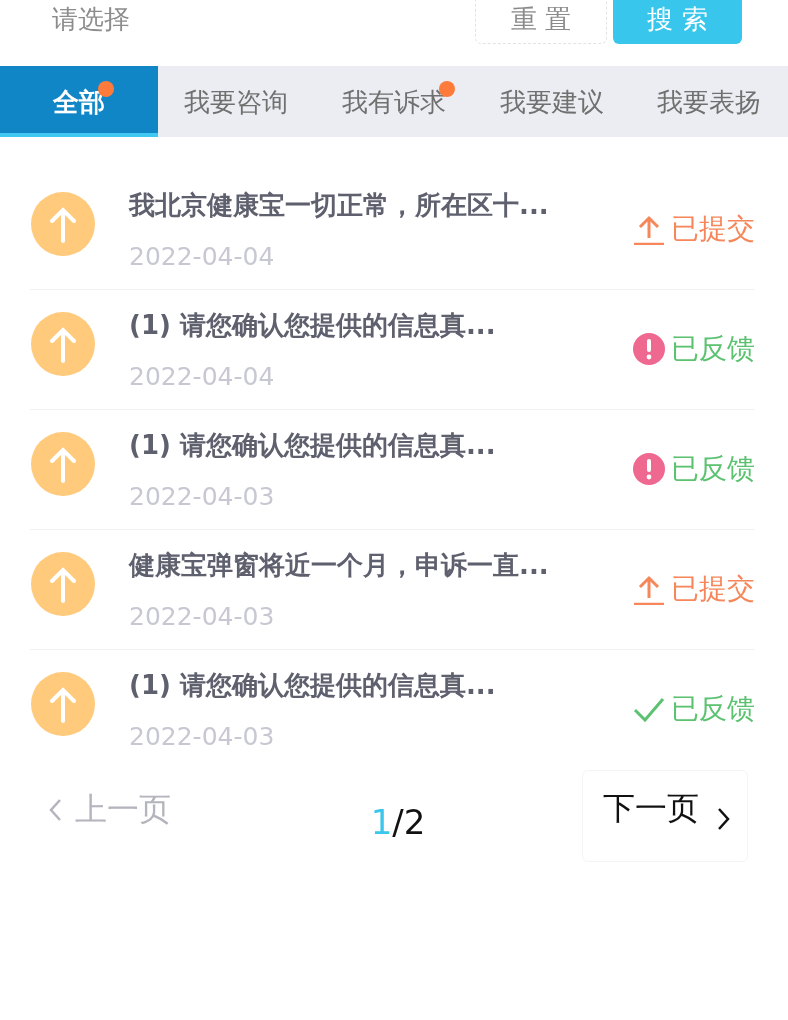  I want to click on category-tab: 我要建议, so click(551, 101).